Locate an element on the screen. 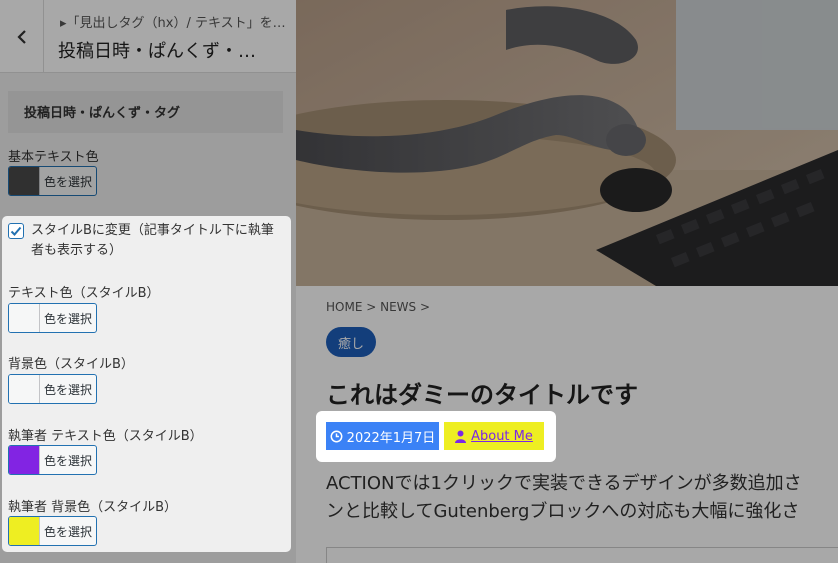  base-text-color-picker: 色を選択 is located at coordinates (52, 181).